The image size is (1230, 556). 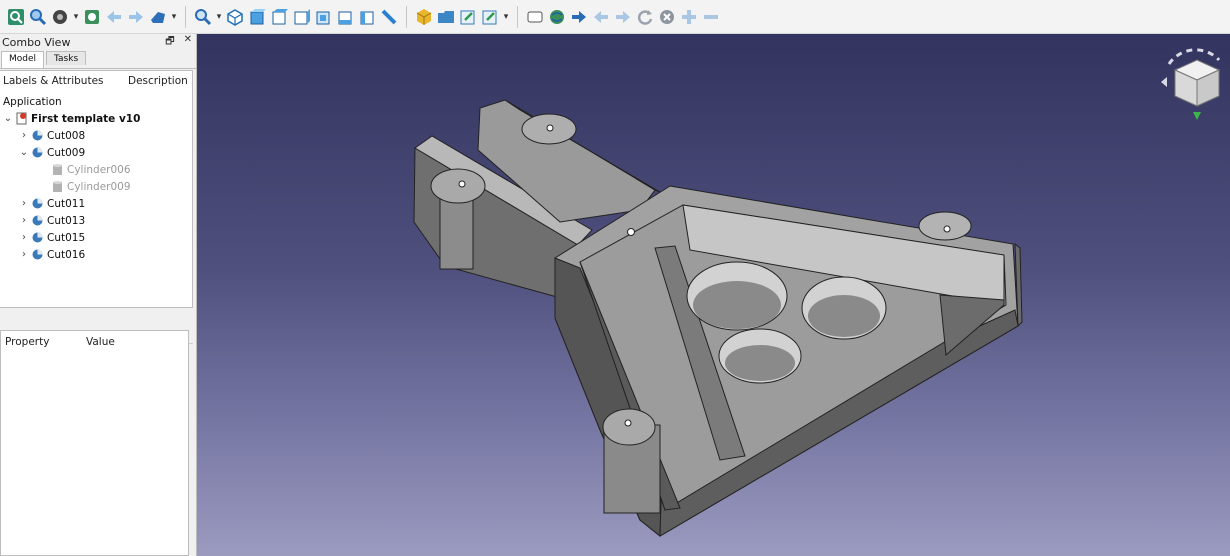 What do you see at coordinates (66, 254) in the screenshot?
I see `tree-item-label: Cut016` at bounding box center [66, 254].